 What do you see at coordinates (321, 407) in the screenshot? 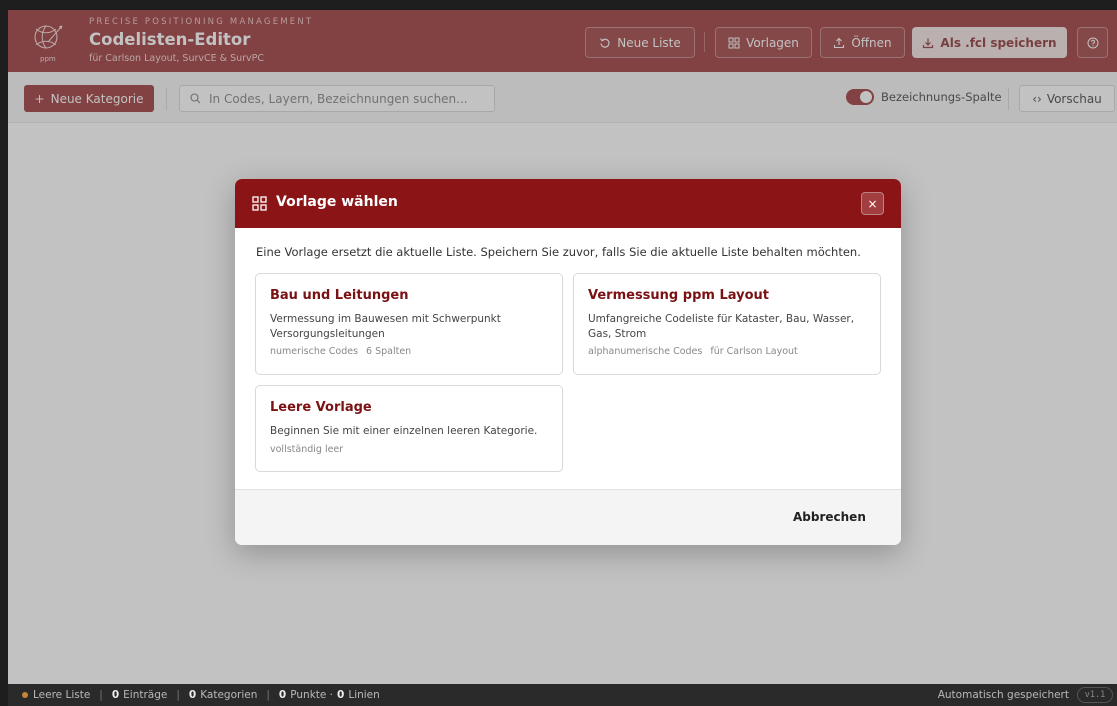
I see `card-title: Leere Vorlage` at bounding box center [321, 407].